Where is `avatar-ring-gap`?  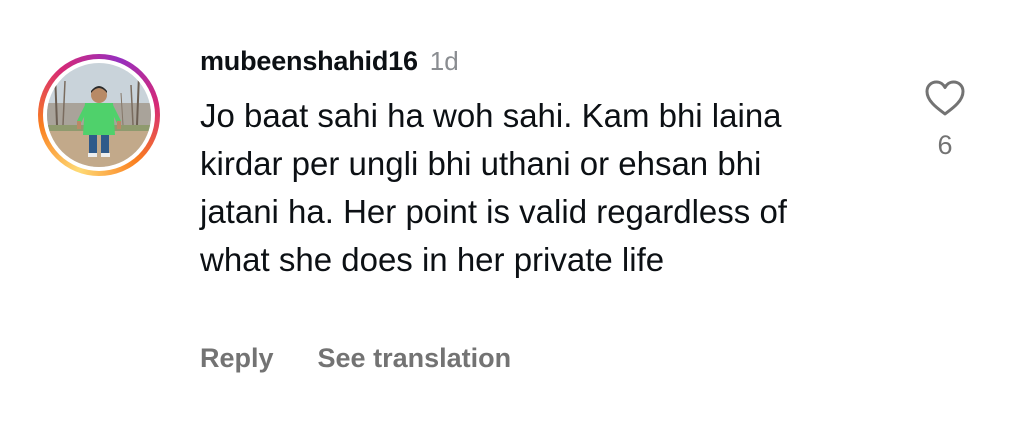
avatar-ring-gap is located at coordinates (99, 115).